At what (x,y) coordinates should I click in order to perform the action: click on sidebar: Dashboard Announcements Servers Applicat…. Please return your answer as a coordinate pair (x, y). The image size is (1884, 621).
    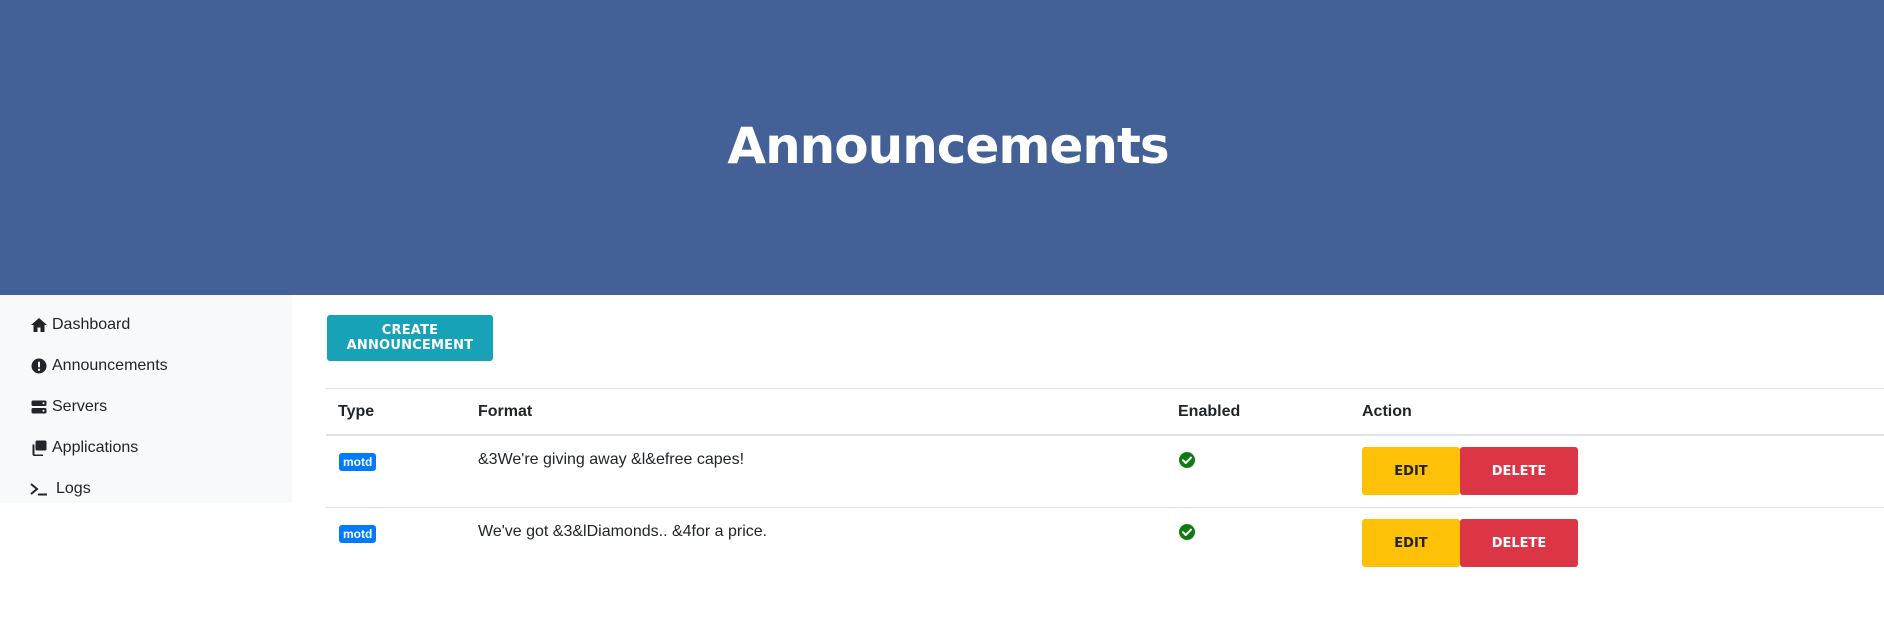
    Looking at the image, I should click on (146, 399).